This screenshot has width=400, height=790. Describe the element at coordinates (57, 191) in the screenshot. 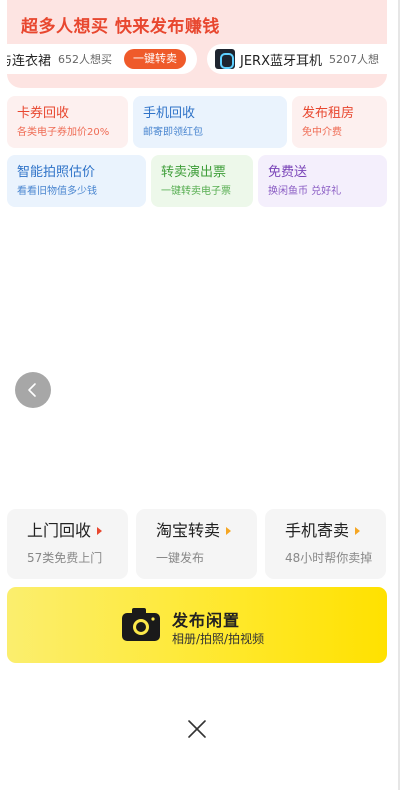

I see `service-subtitle: 看看旧物值多少钱` at that location.